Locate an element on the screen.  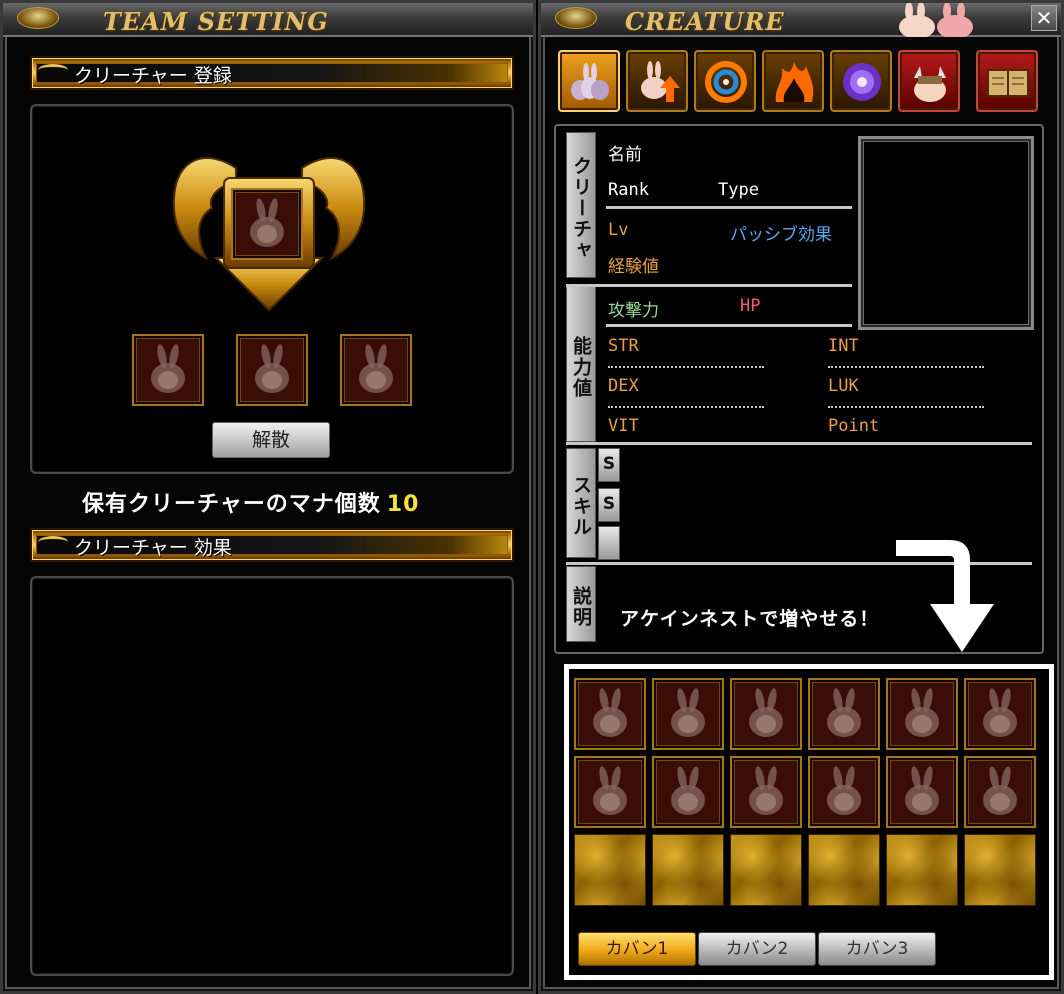
vtab-description: 説明 is located at coordinates (581, 604).